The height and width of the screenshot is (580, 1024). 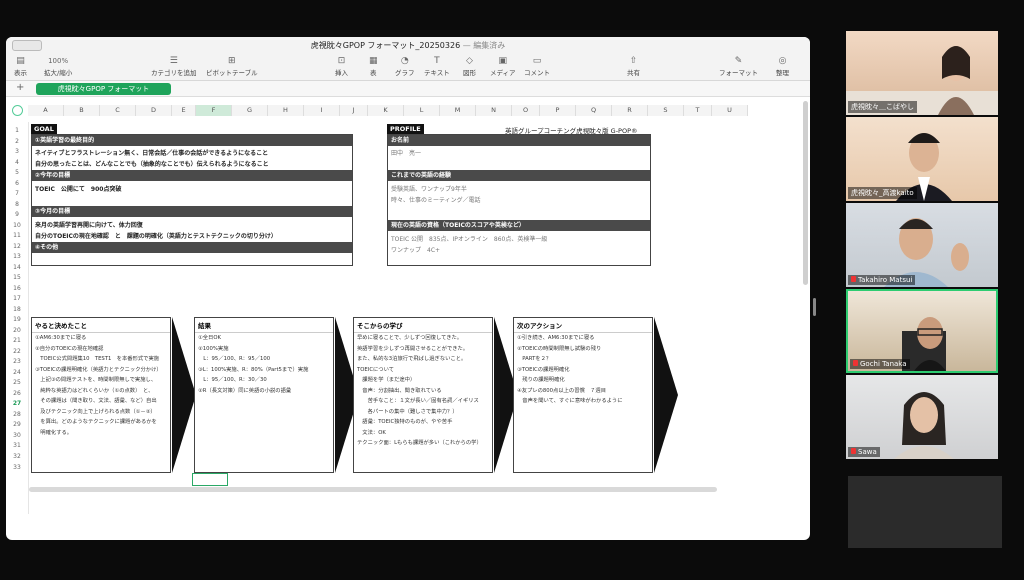 I want to click on row-header: 4, so click(x=17, y=163).